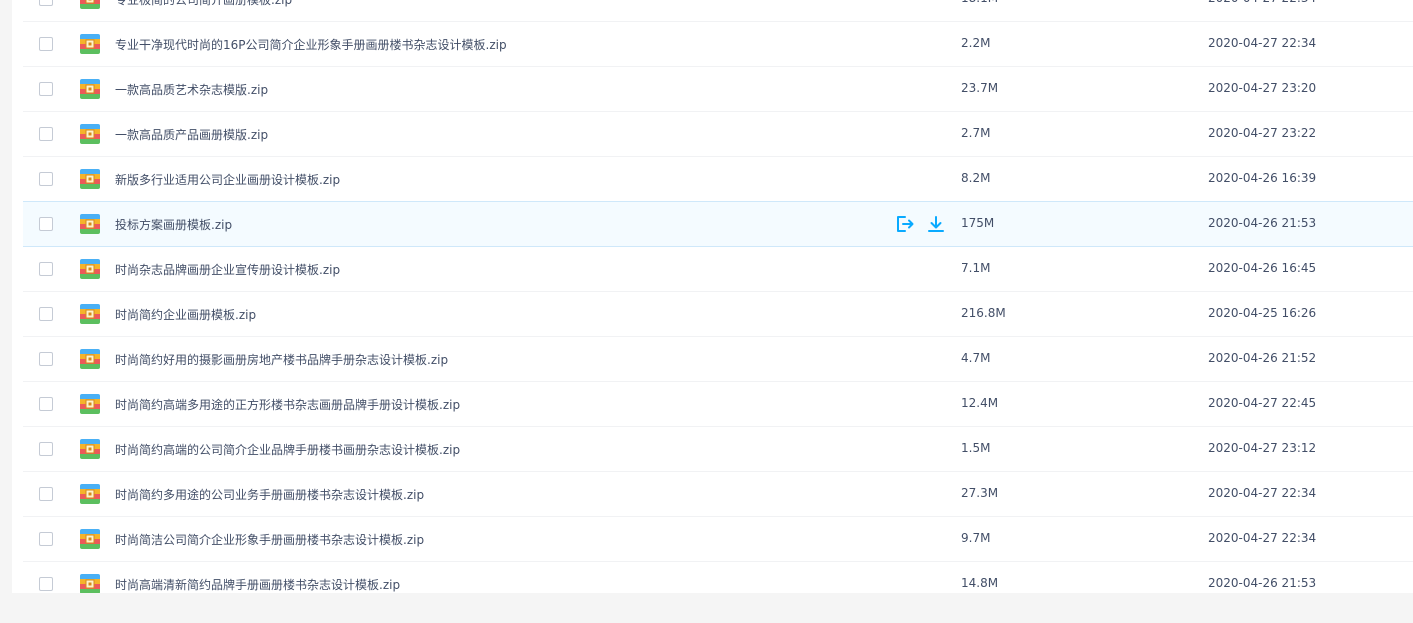 The width and height of the screenshot is (1413, 623). What do you see at coordinates (976, 178) in the screenshot?
I see `file-size: 8.2M` at bounding box center [976, 178].